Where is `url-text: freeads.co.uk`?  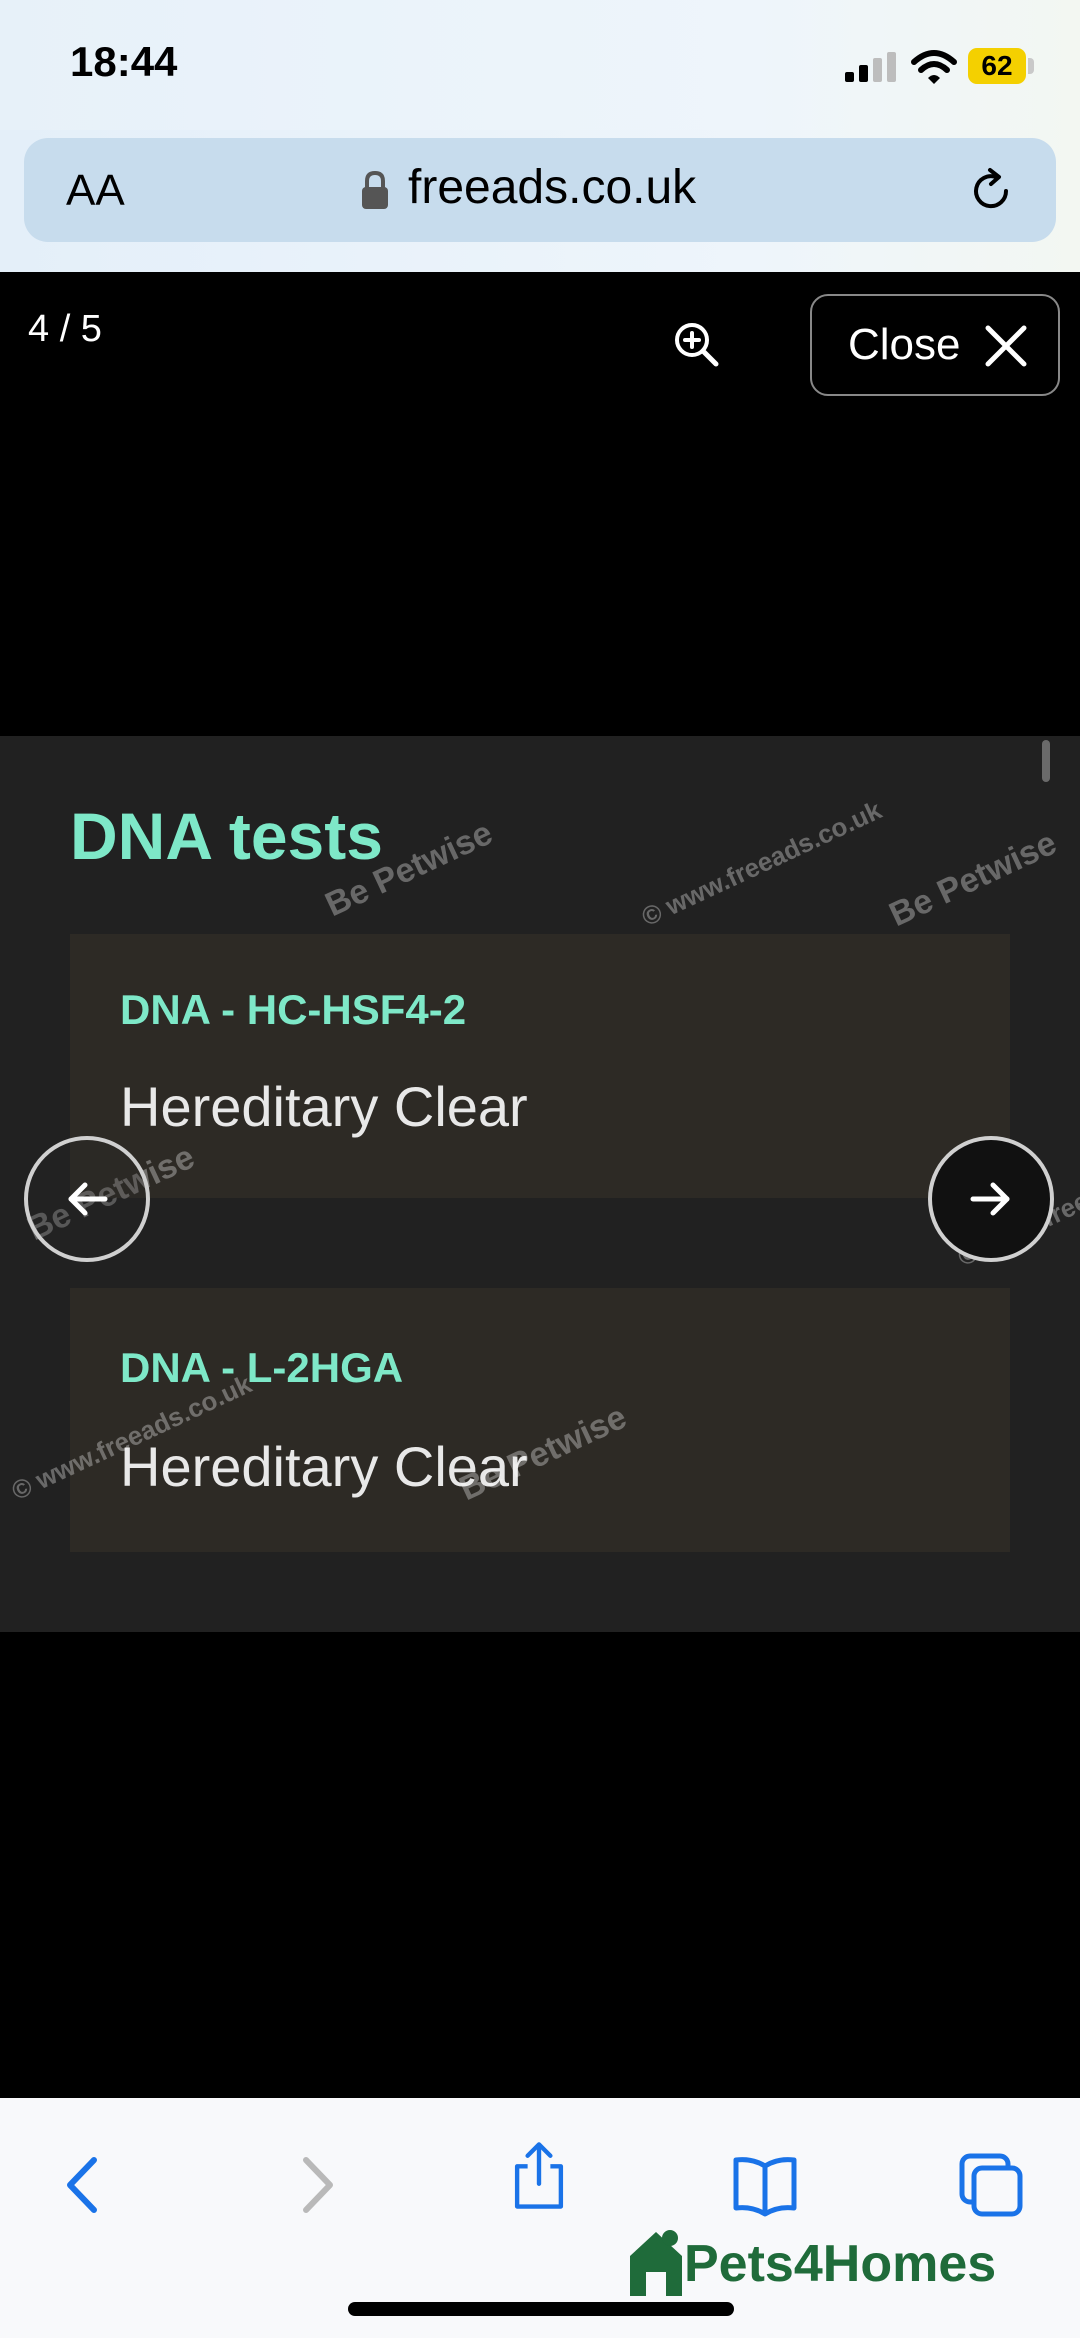
url-text: freeads.co.uk is located at coordinates (552, 187).